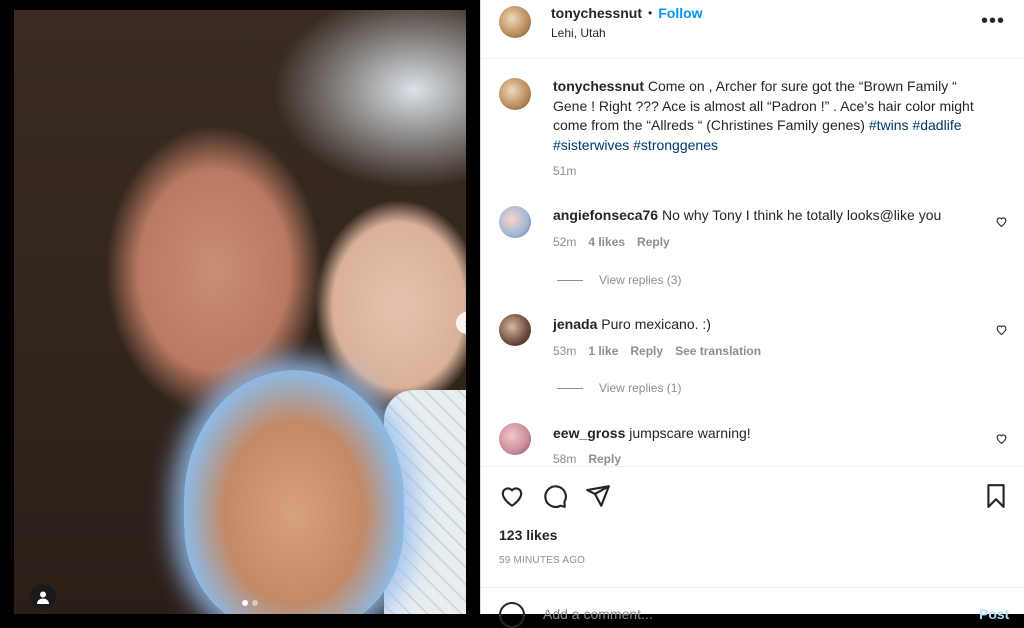 The image size is (1024, 628). Describe the element at coordinates (512, 496) in the screenshot. I see `like-heart-icon` at that location.